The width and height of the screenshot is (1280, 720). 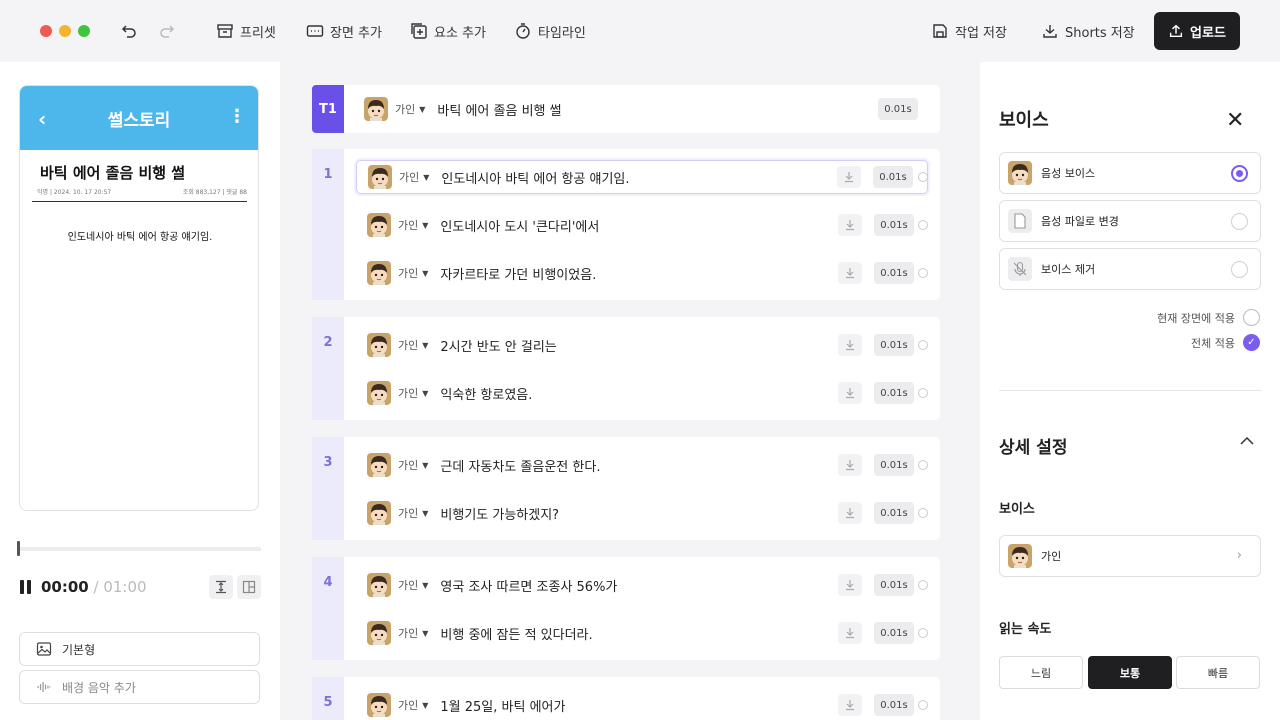 I want to click on voice-option-remove: 보이스 제거, so click(x=1130, y=269).